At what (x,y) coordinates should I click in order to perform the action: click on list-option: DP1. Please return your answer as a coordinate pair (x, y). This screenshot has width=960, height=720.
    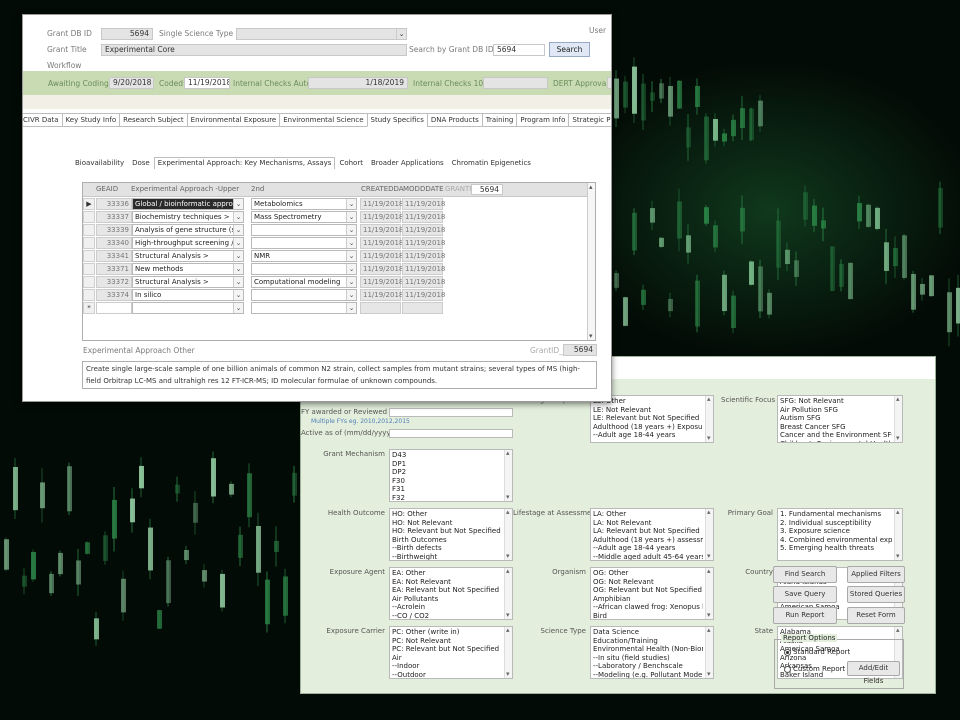
    Looking at the image, I should click on (447, 464).